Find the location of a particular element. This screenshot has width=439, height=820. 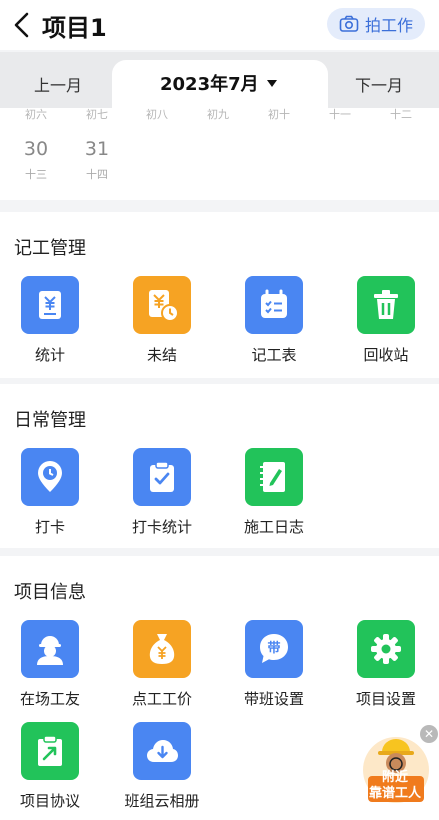

grid-item-label: 施工日志 is located at coordinates (273, 527).